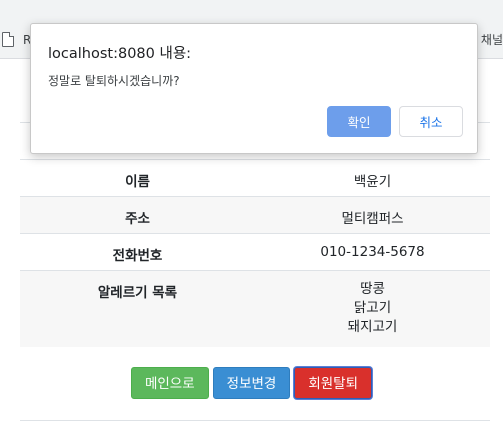  I want to click on divider, so click(255, 420).